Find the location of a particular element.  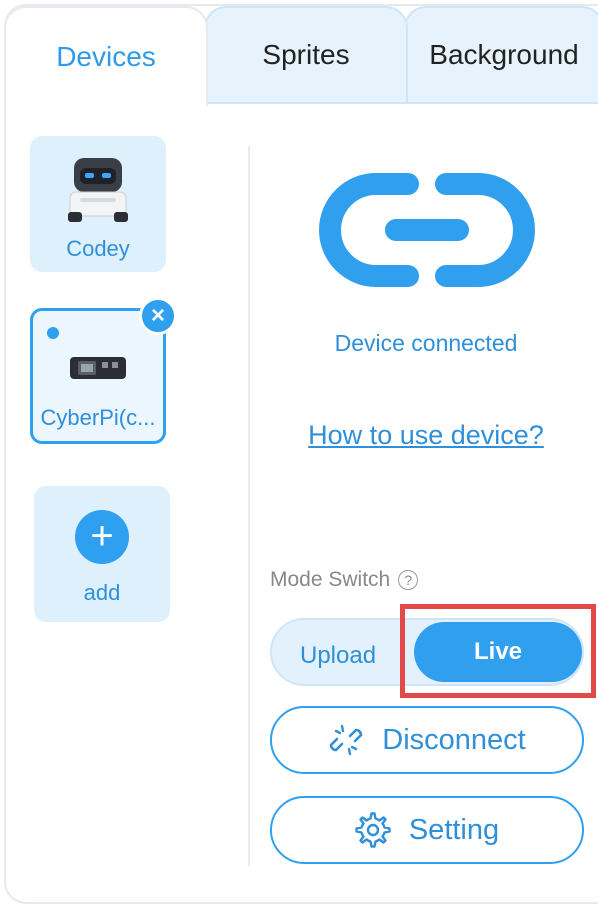

gear-icon is located at coordinates (373, 830).